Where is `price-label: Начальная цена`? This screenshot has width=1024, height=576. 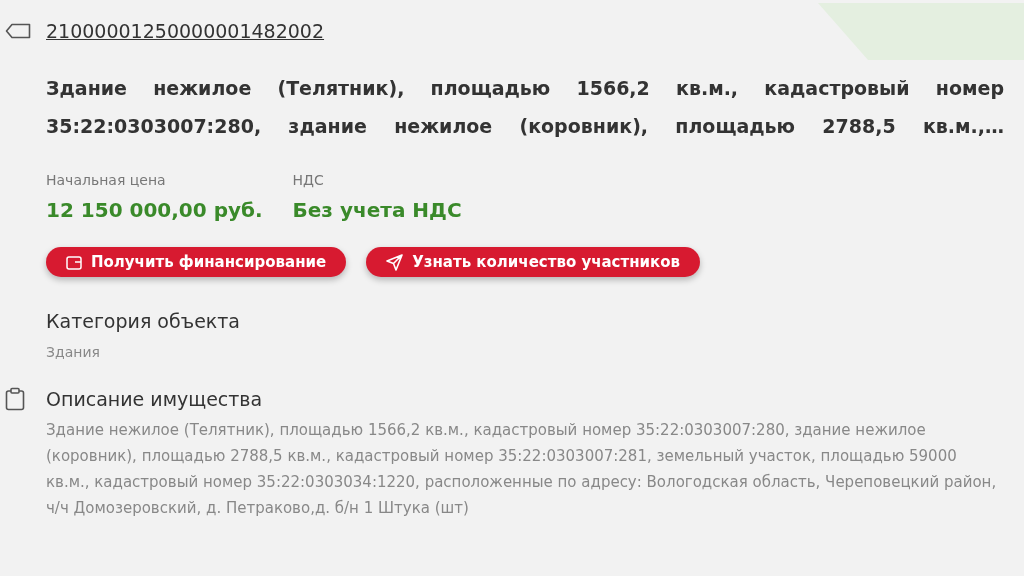 price-label: Начальная цена is located at coordinates (106, 180).